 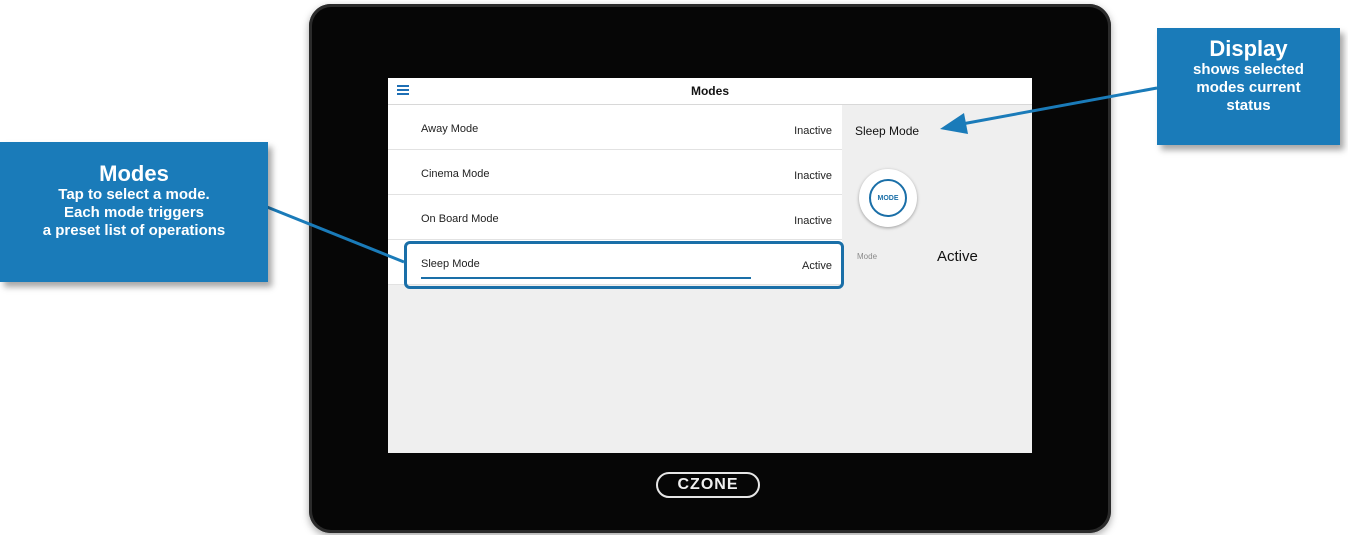 What do you see at coordinates (333, 233) in the screenshot?
I see `modes-connector-line` at bounding box center [333, 233].